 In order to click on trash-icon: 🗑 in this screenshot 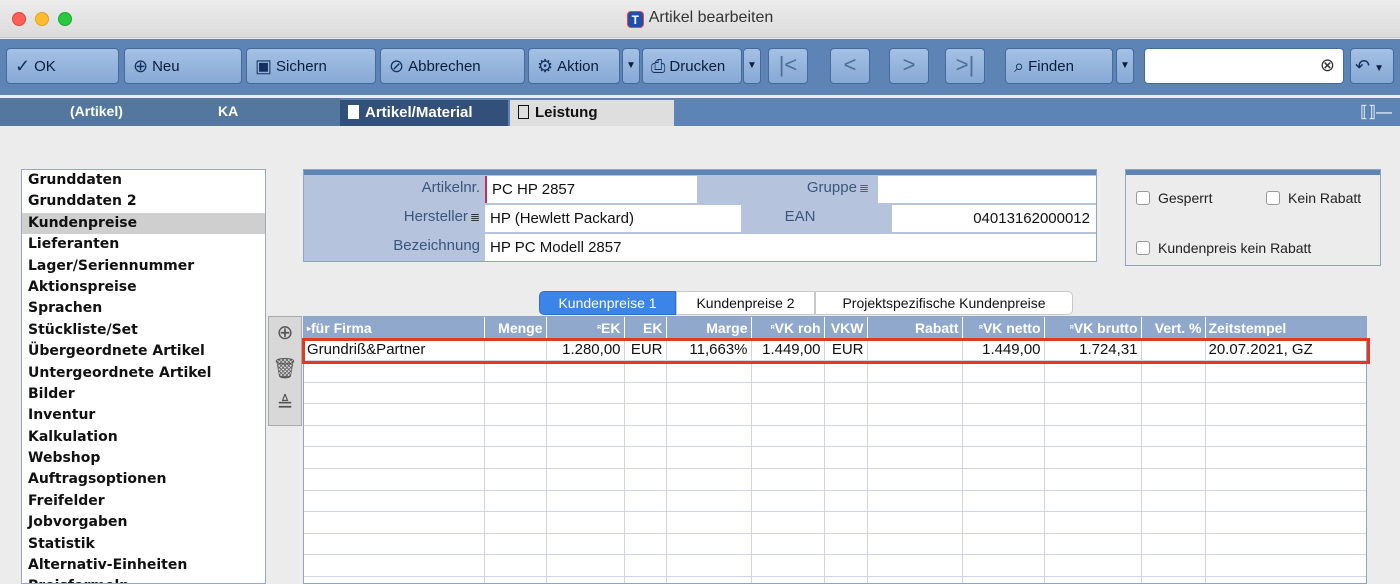, I will do `click(285, 369)`.